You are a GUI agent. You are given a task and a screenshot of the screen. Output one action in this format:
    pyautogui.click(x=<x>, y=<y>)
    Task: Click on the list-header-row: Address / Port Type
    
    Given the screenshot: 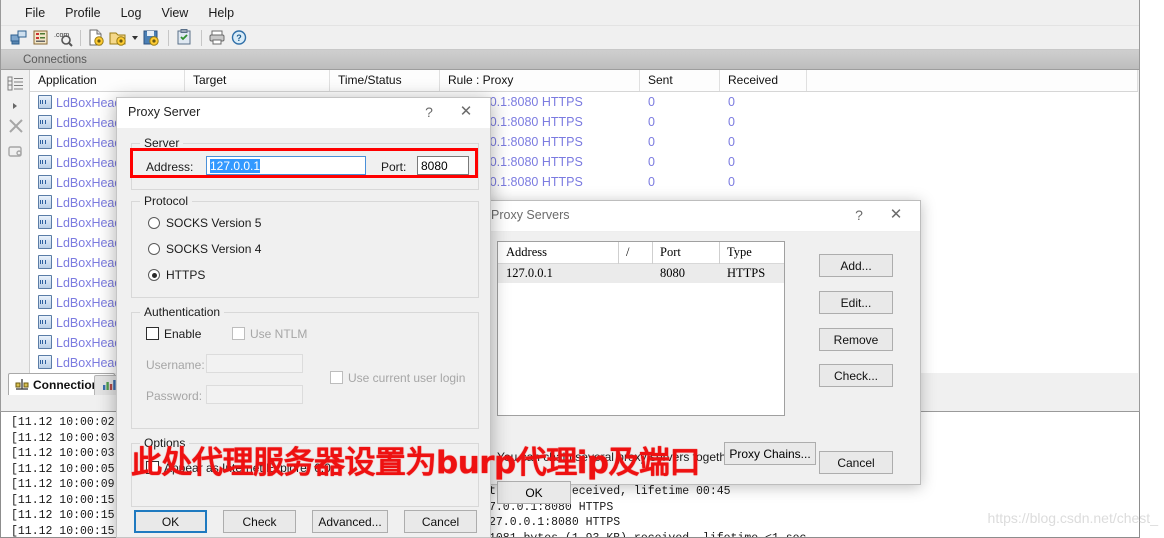 What is the action you would take?
    pyautogui.click(x=641, y=253)
    